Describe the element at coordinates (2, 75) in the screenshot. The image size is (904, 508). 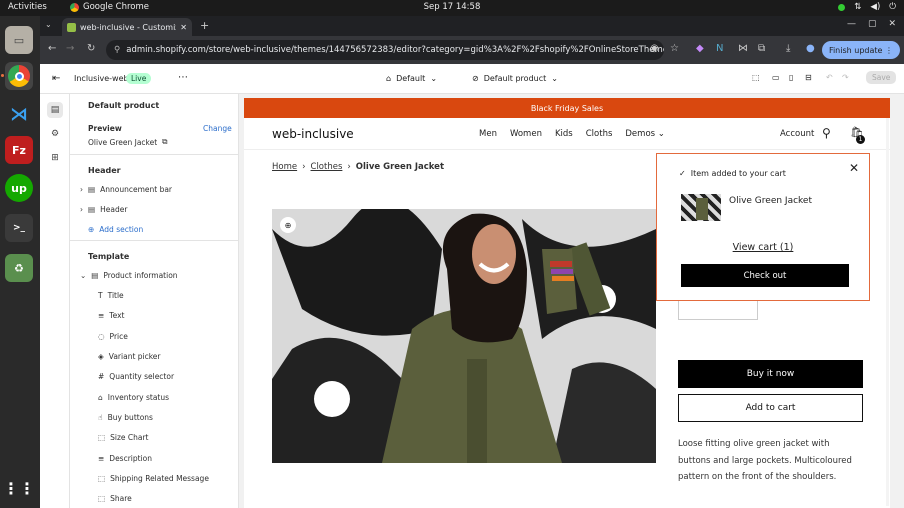
I see `running-indicator` at that location.